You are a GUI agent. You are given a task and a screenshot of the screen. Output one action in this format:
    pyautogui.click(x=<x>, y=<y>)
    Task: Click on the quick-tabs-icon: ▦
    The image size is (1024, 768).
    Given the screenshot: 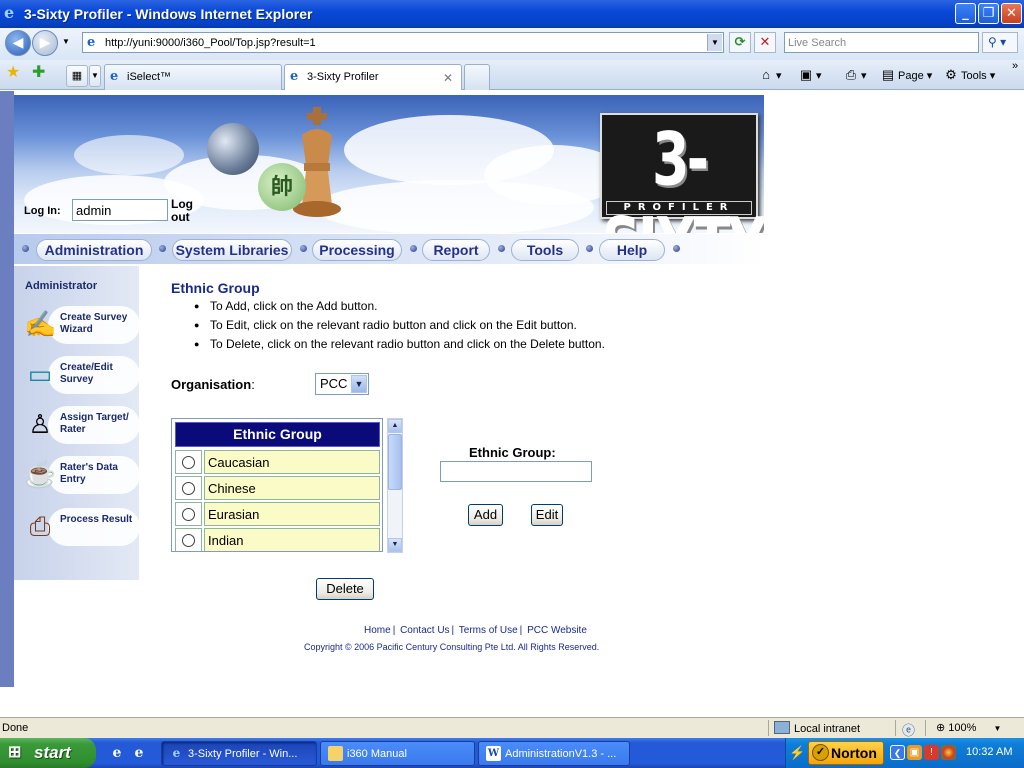 What is the action you would take?
    pyautogui.click(x=77, y=76)
    